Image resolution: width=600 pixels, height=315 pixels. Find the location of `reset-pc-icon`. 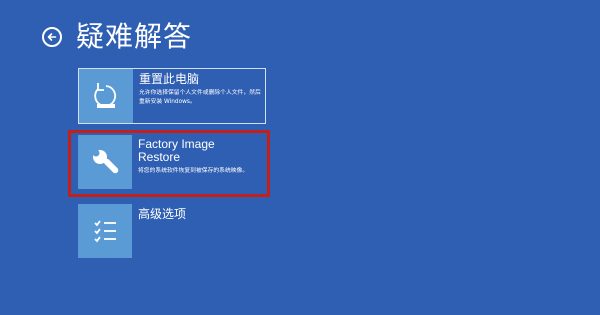

reset-pc-icon is located at coordinates (105, 95).